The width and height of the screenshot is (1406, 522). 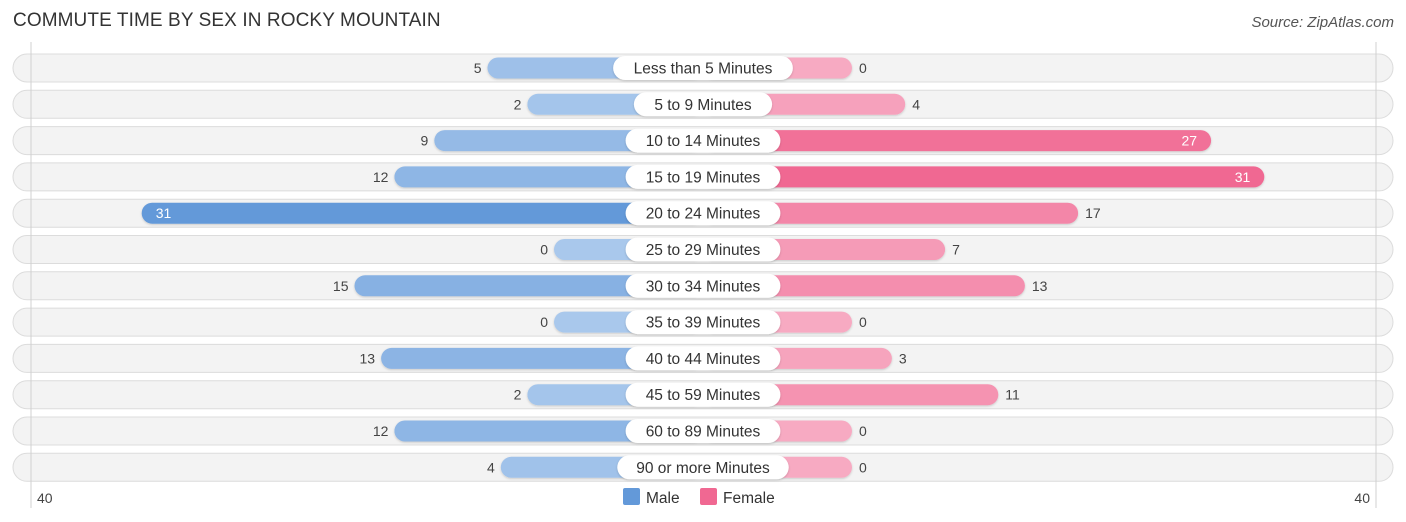 What do you see at coordinates (663, 498) in the screenshot?
I see `legend-label-male: Male` at bounding box center [663, 498].